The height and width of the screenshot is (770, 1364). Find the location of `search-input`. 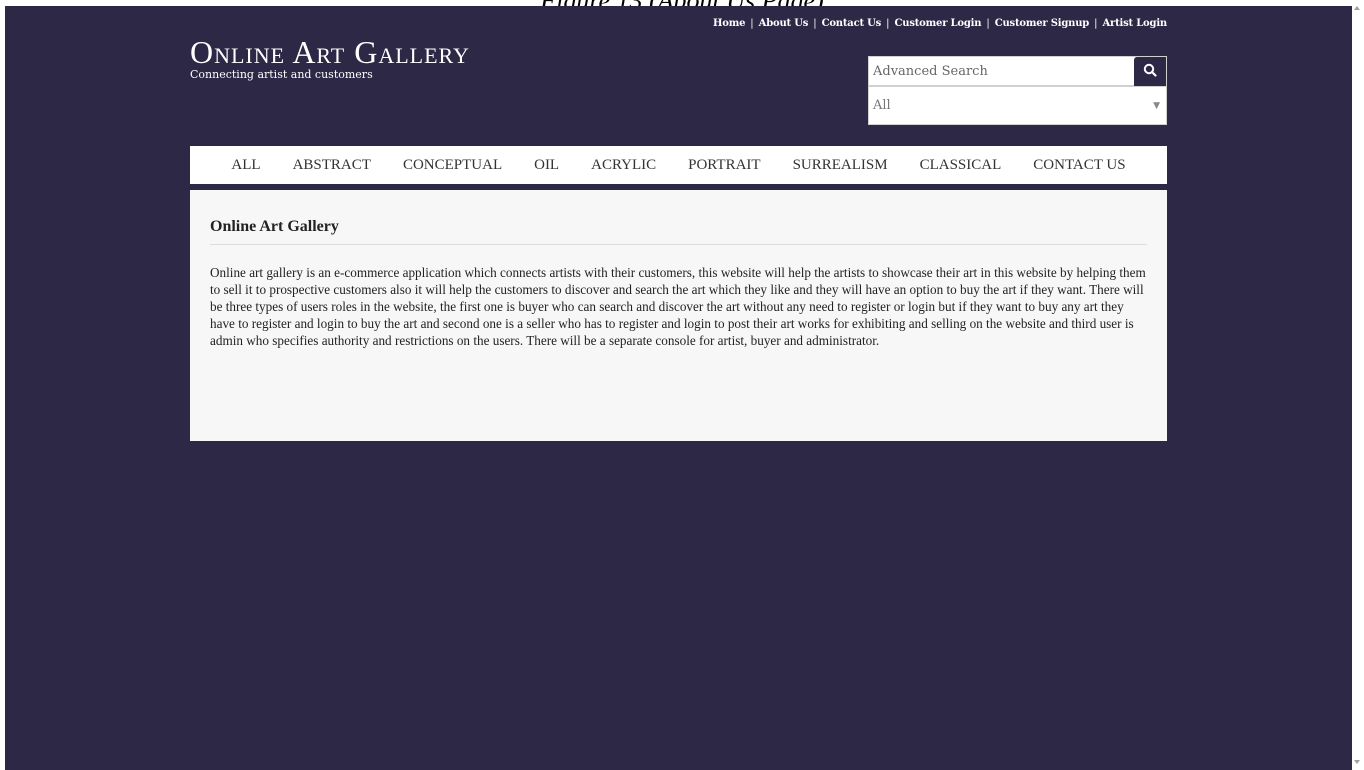

search-input is located at coordinates (1001, 71).